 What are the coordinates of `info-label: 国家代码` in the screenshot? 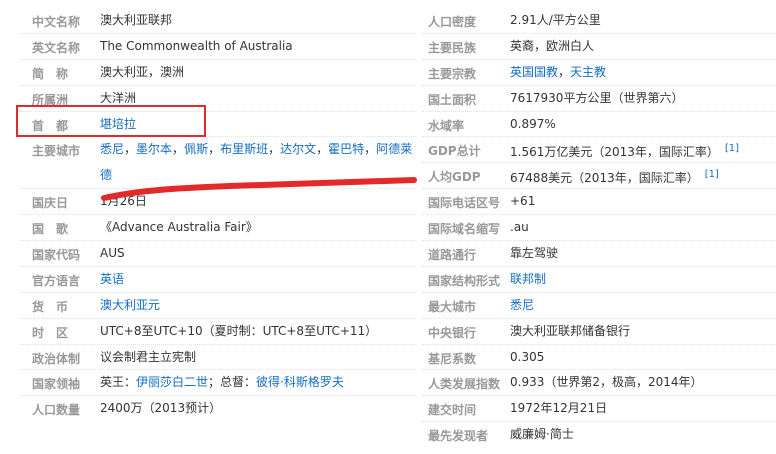 It's located at (56, 255).